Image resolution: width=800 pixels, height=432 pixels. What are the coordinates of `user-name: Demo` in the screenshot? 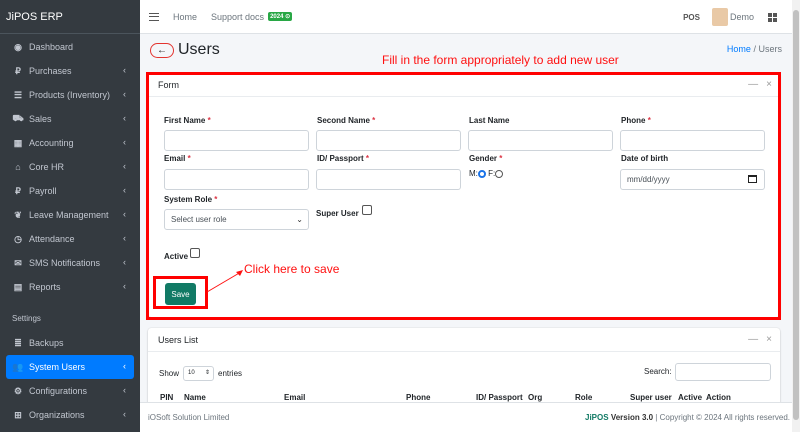 It's located at (742, 17).